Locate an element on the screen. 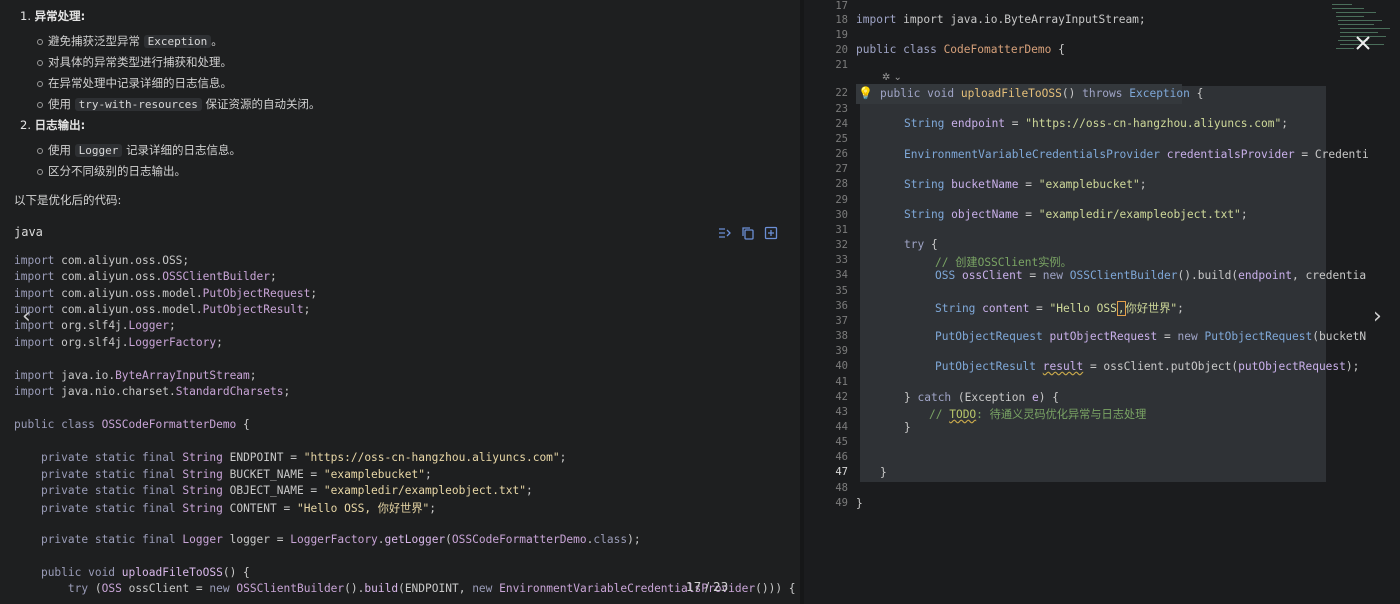 The width and height of the screenshot is (1400, 604). line-number: 26 is located at coordinates (841, 154).